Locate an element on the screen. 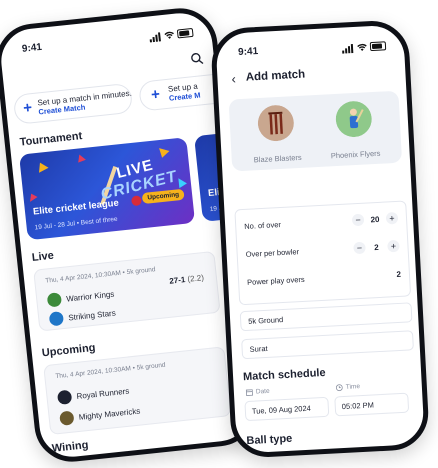 The image size is (438, 468). overs-stepper: − 20 + is located at coordinates (375, 219).